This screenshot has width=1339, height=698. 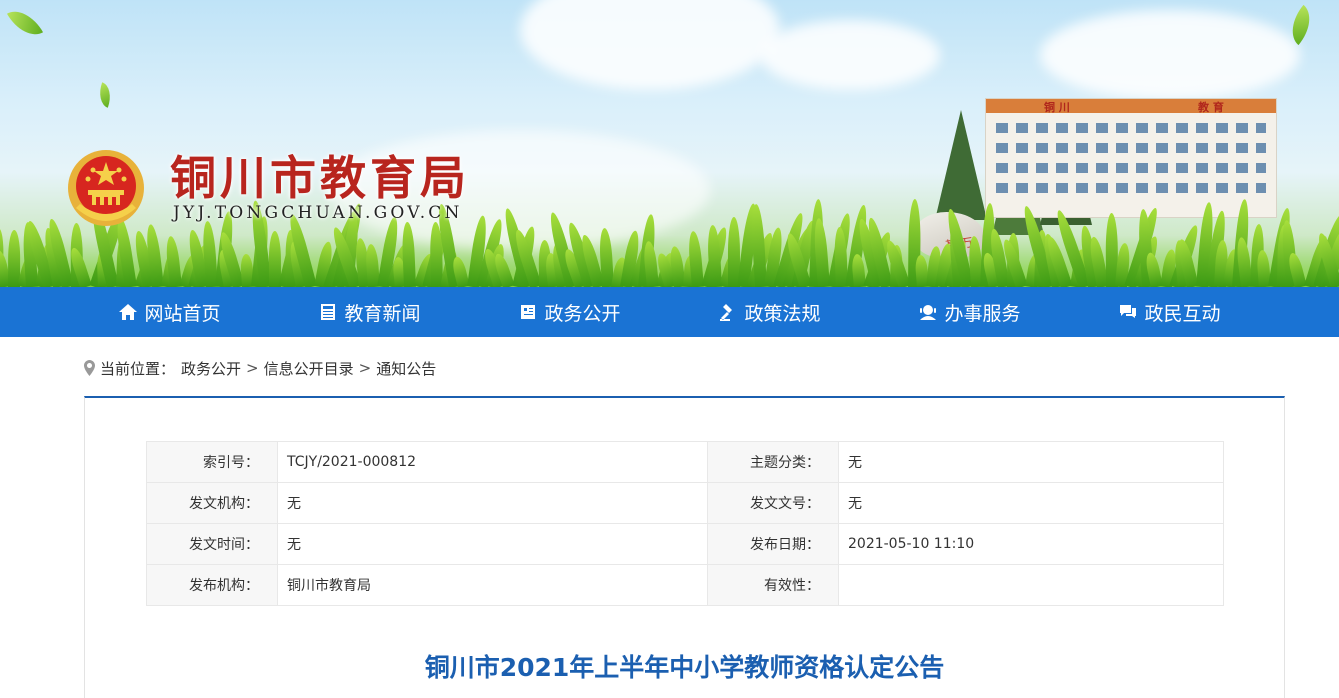 What do you see at coordinates (492, 462) in the screenshot?
I see `index-value: TCJY/2021-000812` at bounding box center [492, 462].